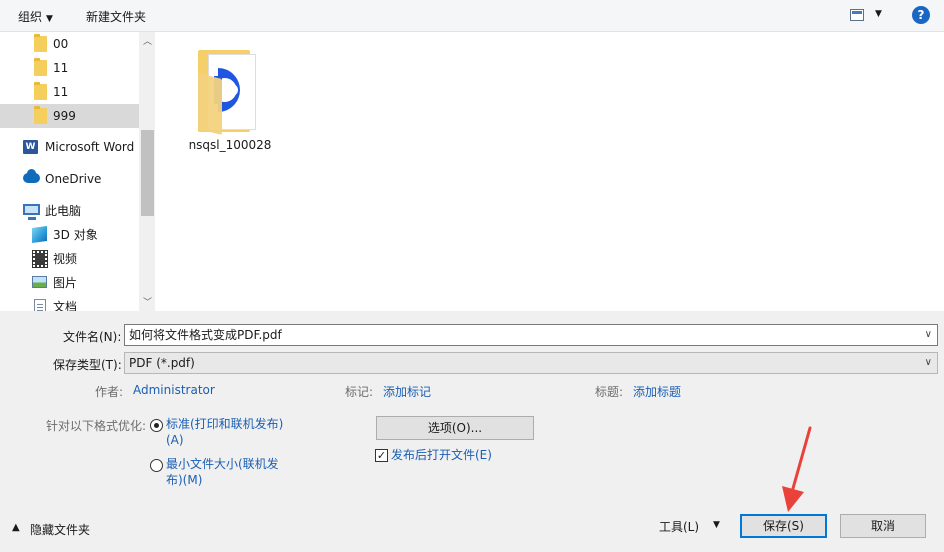  I want to click on nav-item-this-pc: 此电脑, so click(69, 211).